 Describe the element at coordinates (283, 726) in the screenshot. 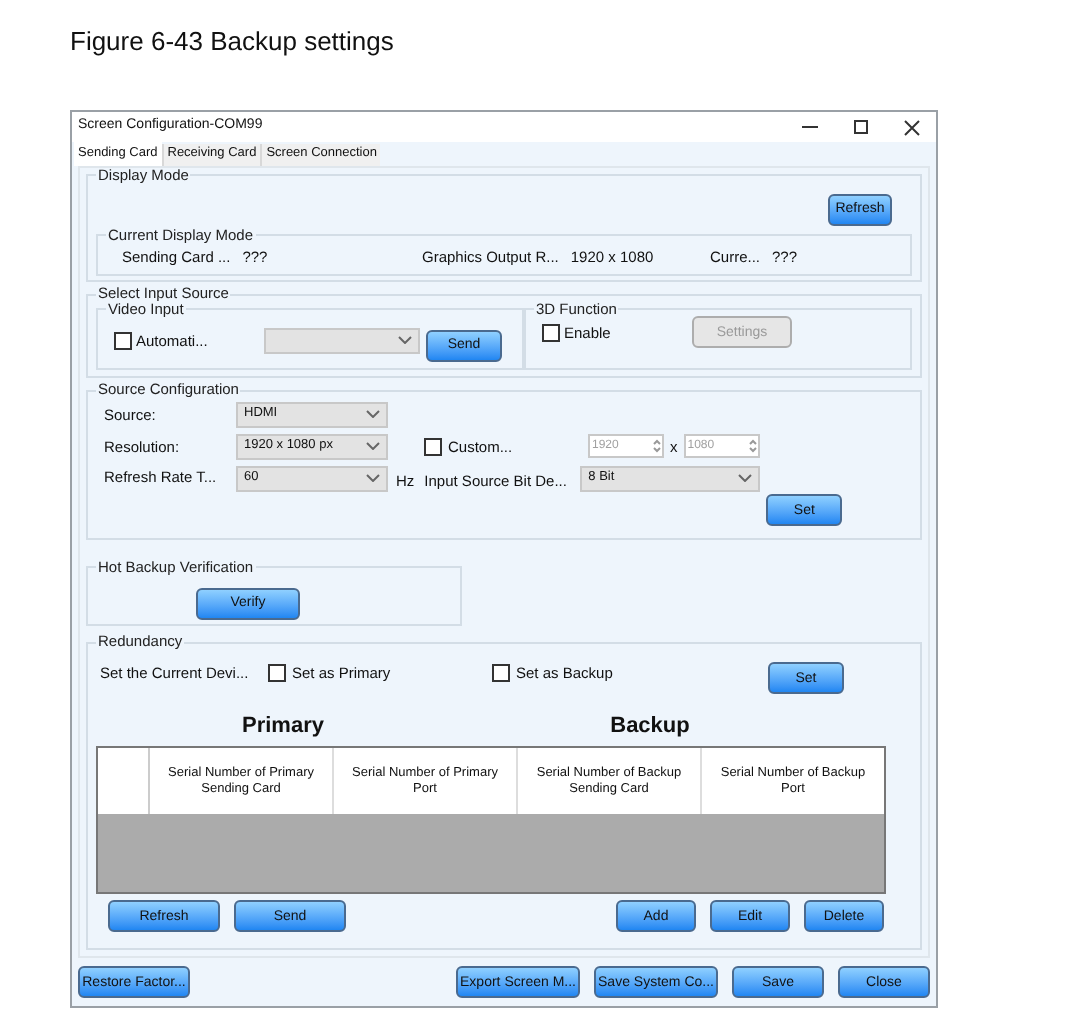

I see `primary-heading: Primary` at that location.